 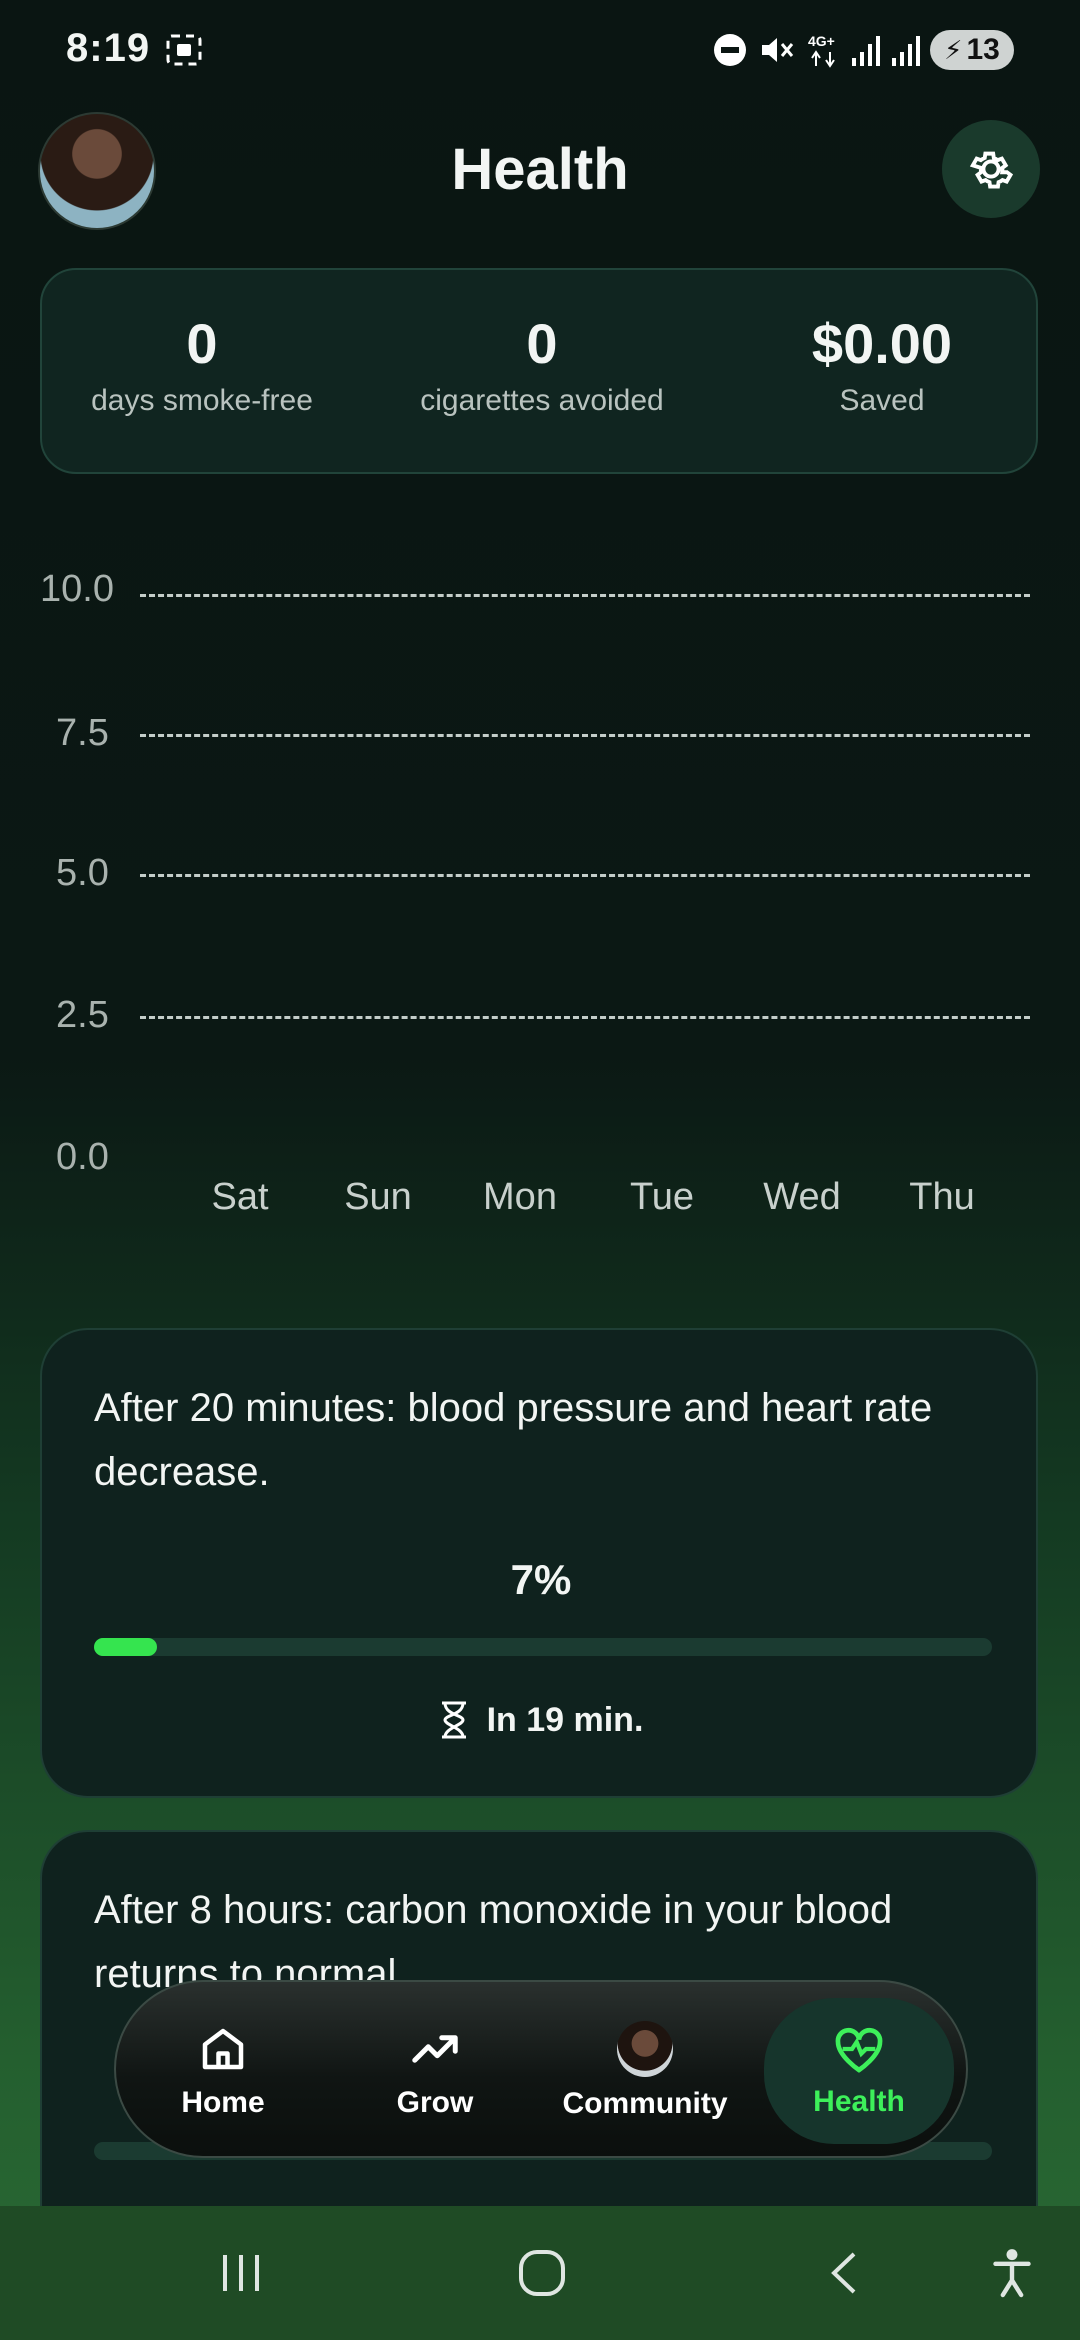 I want to click on stat-cigarettes: 0 cigarettes avoided, so click(x=542, y=366).